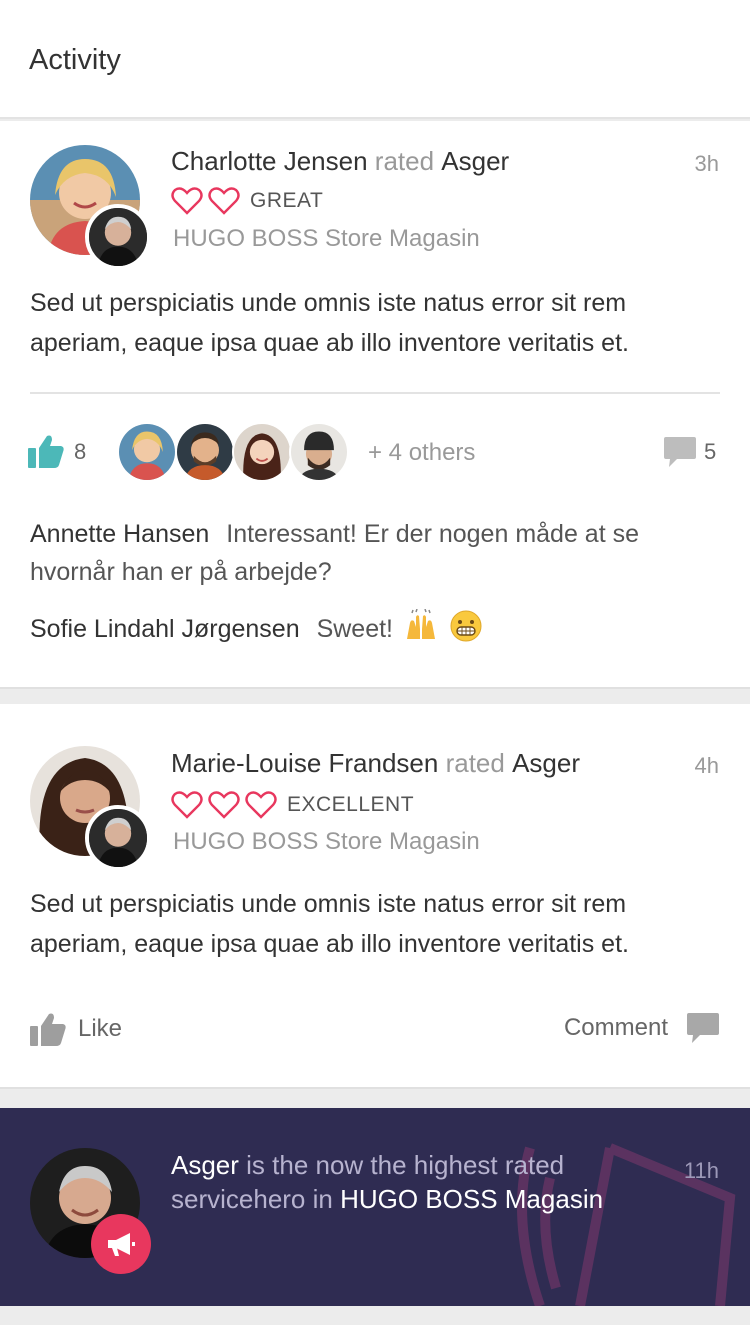 The image size is (750, 1325). I want to click on megaphone-badge, so click(121, 1244).